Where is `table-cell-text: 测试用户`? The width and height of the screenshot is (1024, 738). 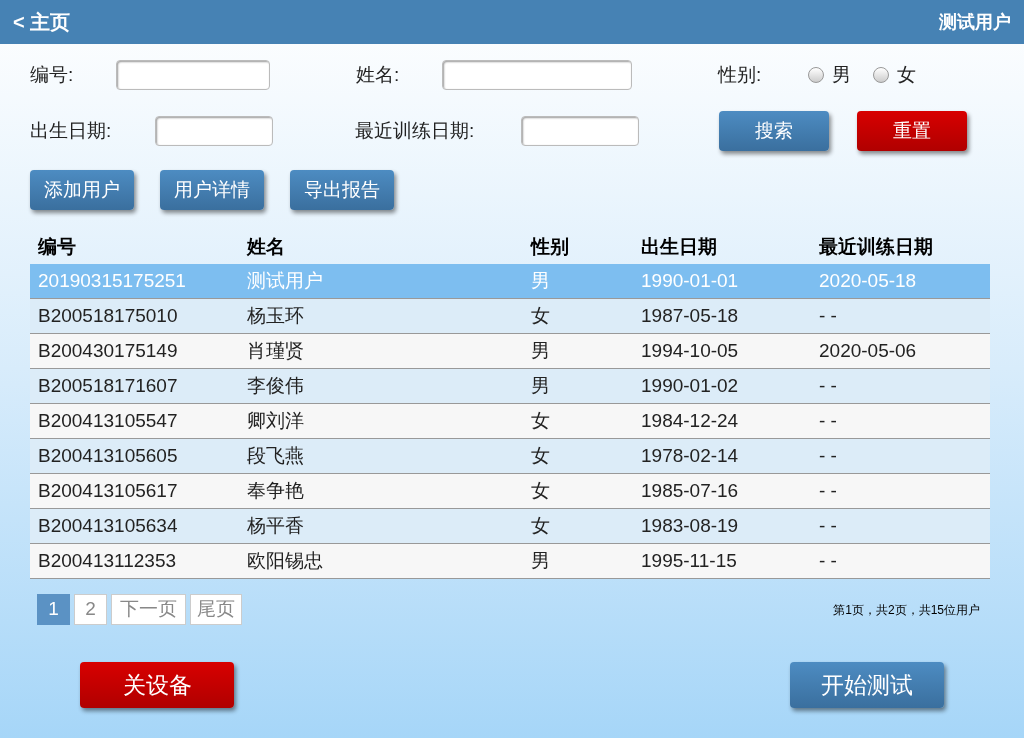
table-cell-text: 测试用户 is located at coordinates (285, 280).